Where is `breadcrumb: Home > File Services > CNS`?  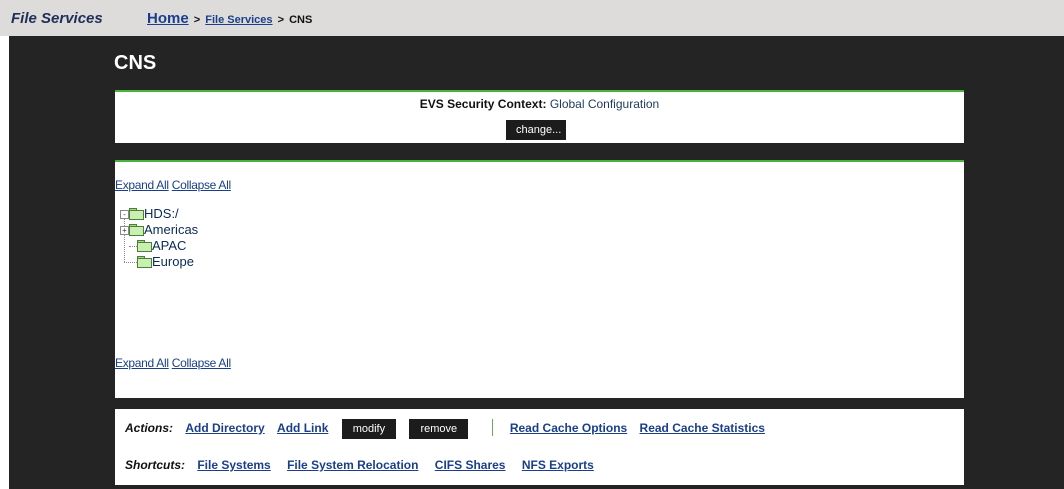 breadcrumb: Home > File Services > CNS is located at coordinates (229, 18).